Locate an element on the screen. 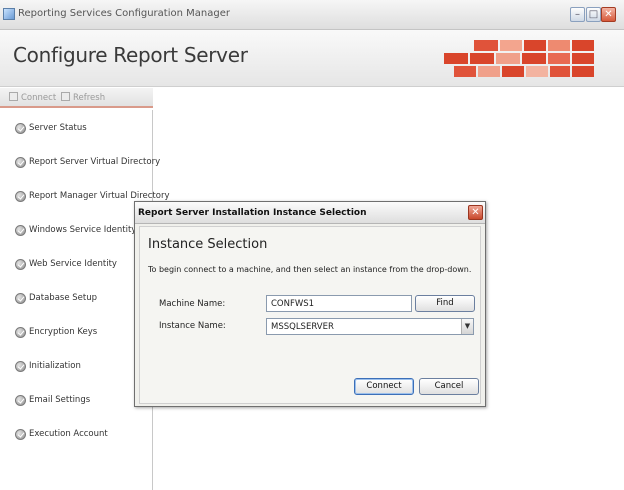 This screenshot has width=624, height=490. instance-name-select: MSSQLSERVER ▼ is located at coordinates (370, 326).